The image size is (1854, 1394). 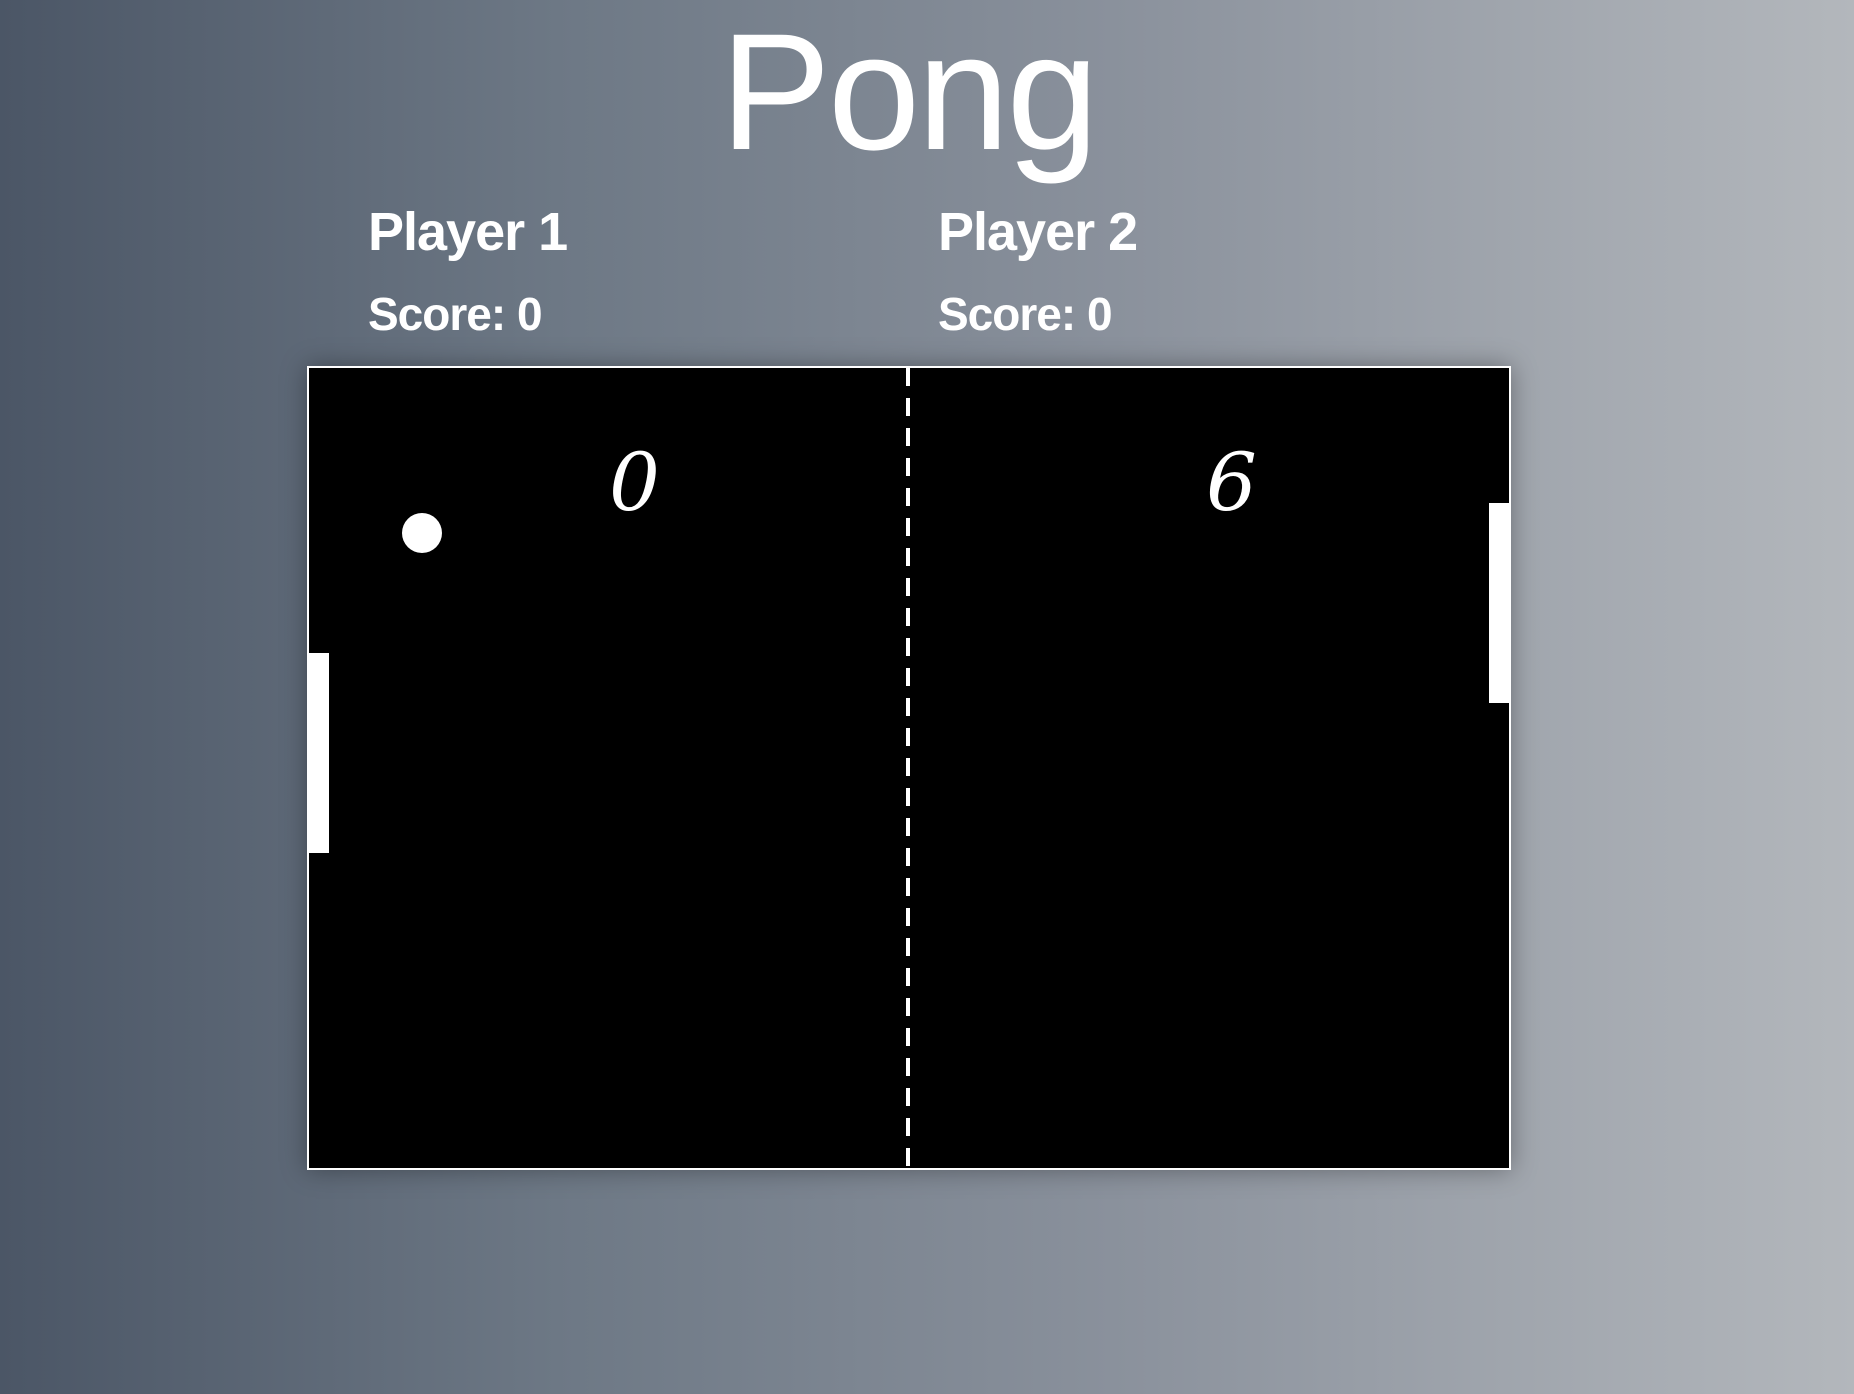 I want to click on player-1-name: Player 1, so click(x=468, y=232).